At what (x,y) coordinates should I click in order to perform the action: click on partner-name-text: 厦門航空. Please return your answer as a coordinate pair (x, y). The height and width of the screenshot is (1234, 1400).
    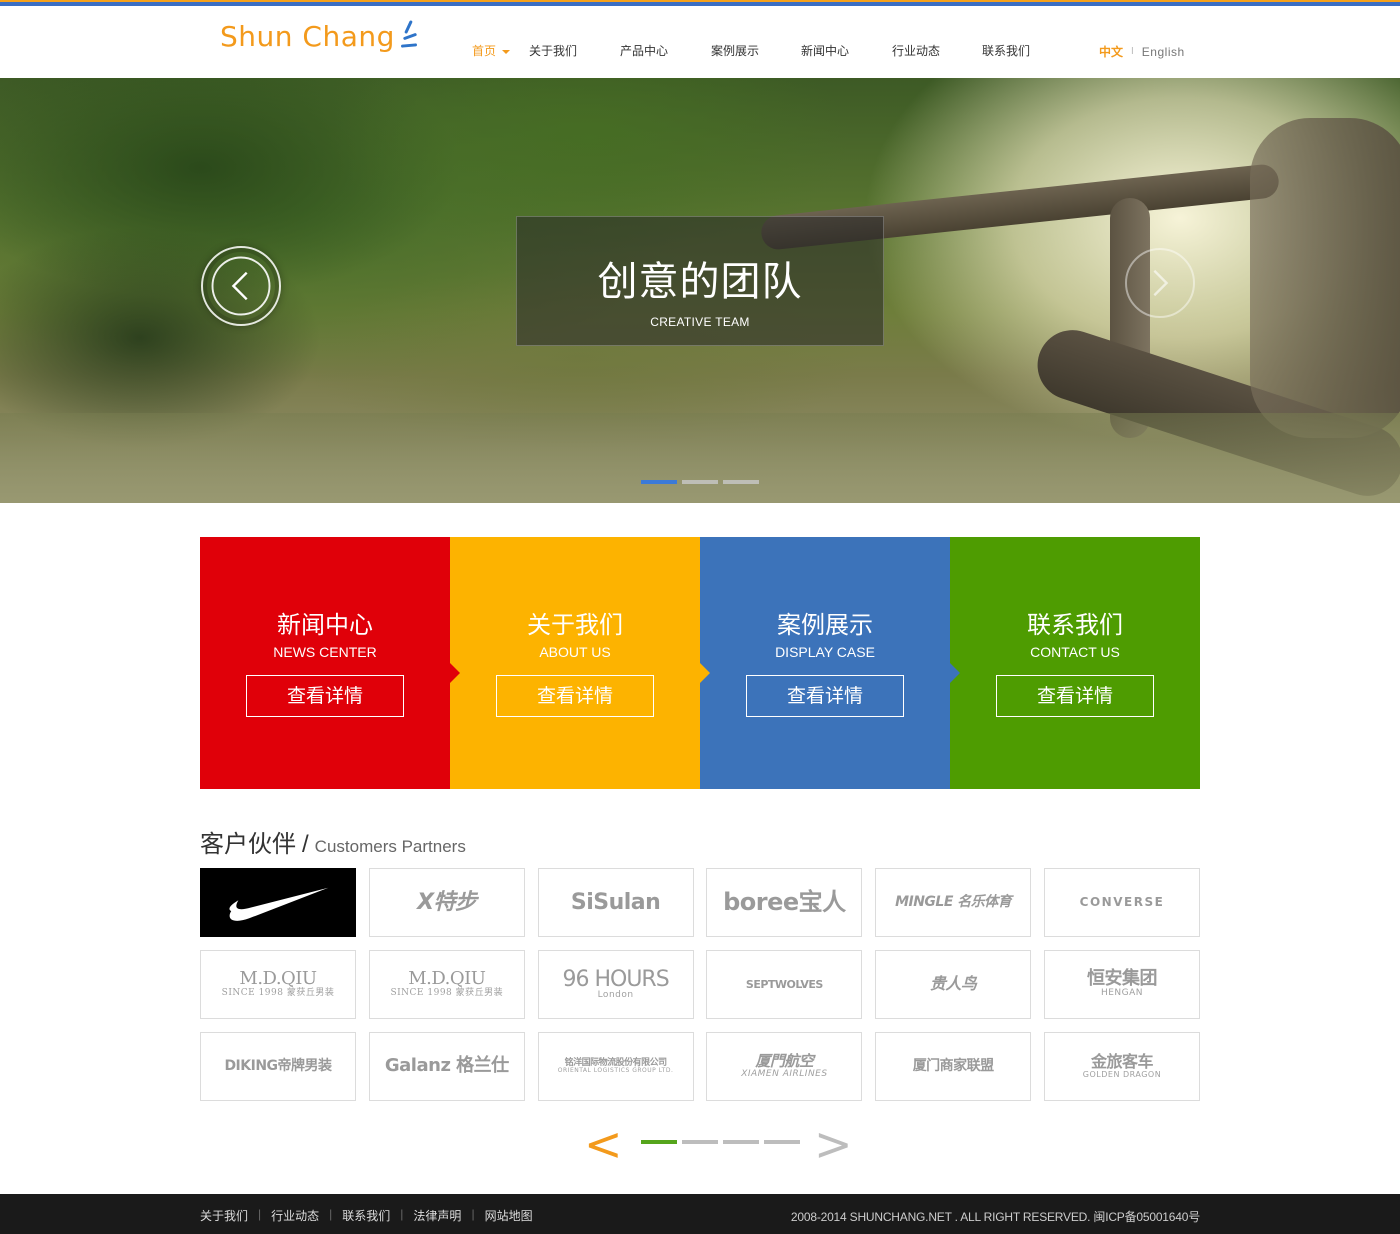
    Looking at the image, I should click on (784, 1060).